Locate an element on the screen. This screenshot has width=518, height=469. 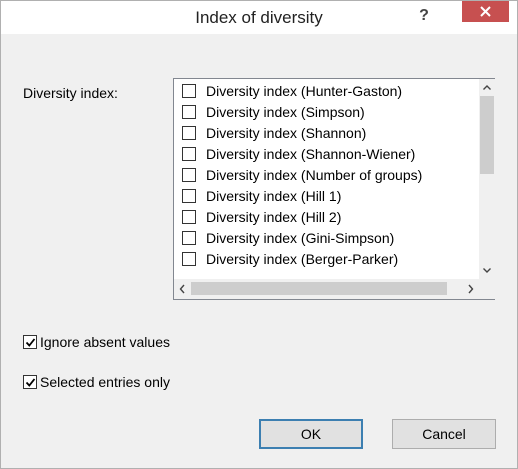
scroll-down-arrow is located at coordinates (487, 270).